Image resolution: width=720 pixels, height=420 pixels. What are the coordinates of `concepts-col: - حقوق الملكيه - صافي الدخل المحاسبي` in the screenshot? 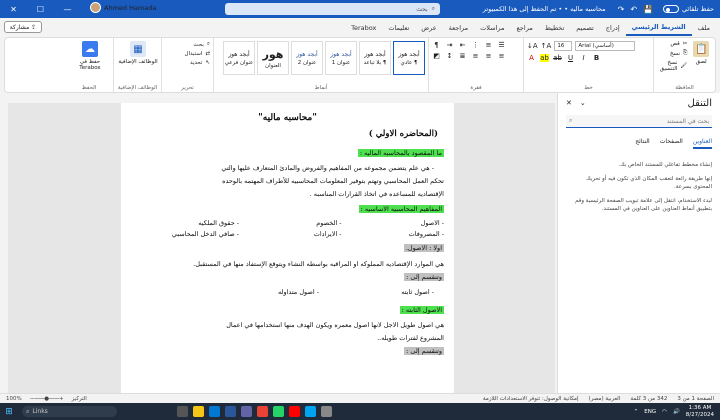 It's located at (196, 229).